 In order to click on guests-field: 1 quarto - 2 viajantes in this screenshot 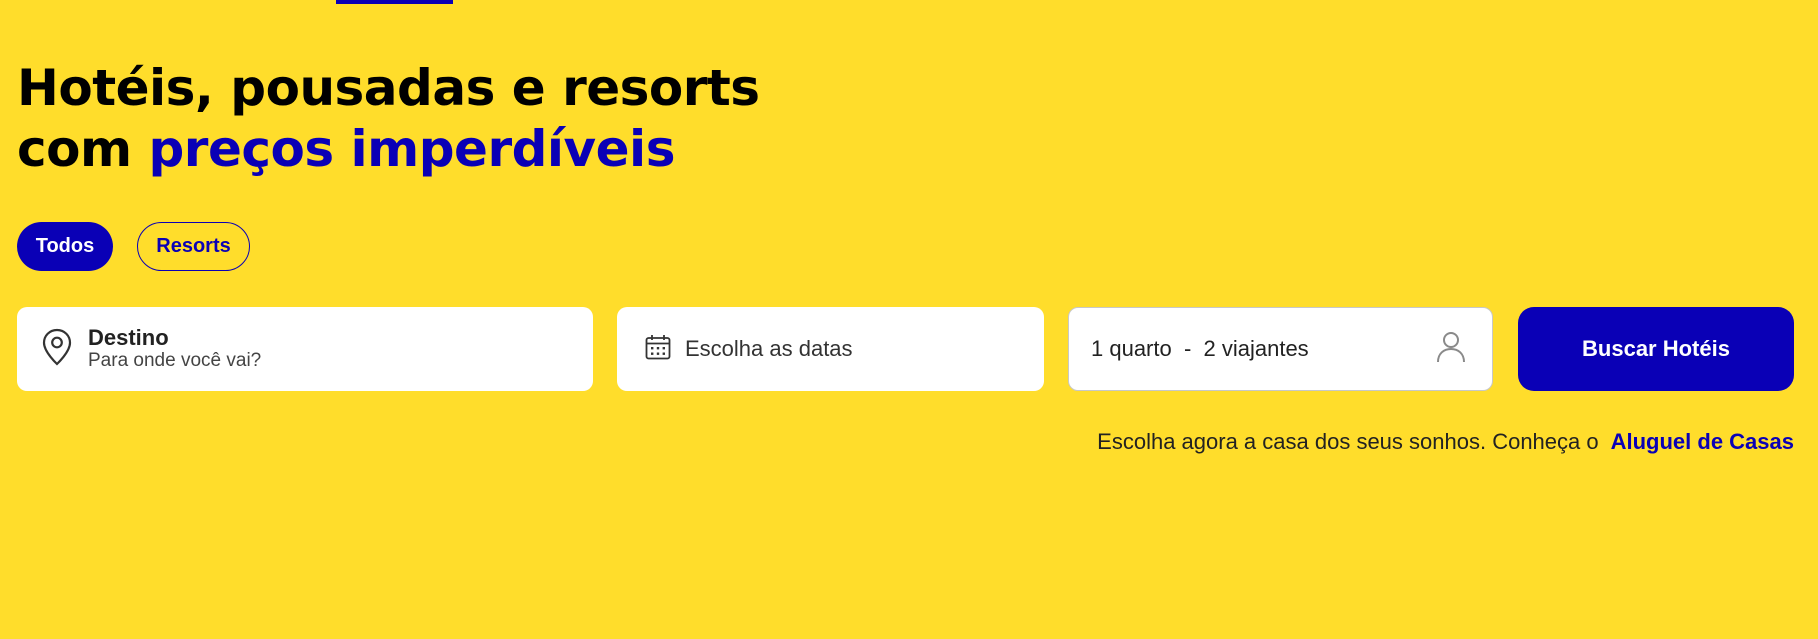, I will do `click(1280, 349)`.